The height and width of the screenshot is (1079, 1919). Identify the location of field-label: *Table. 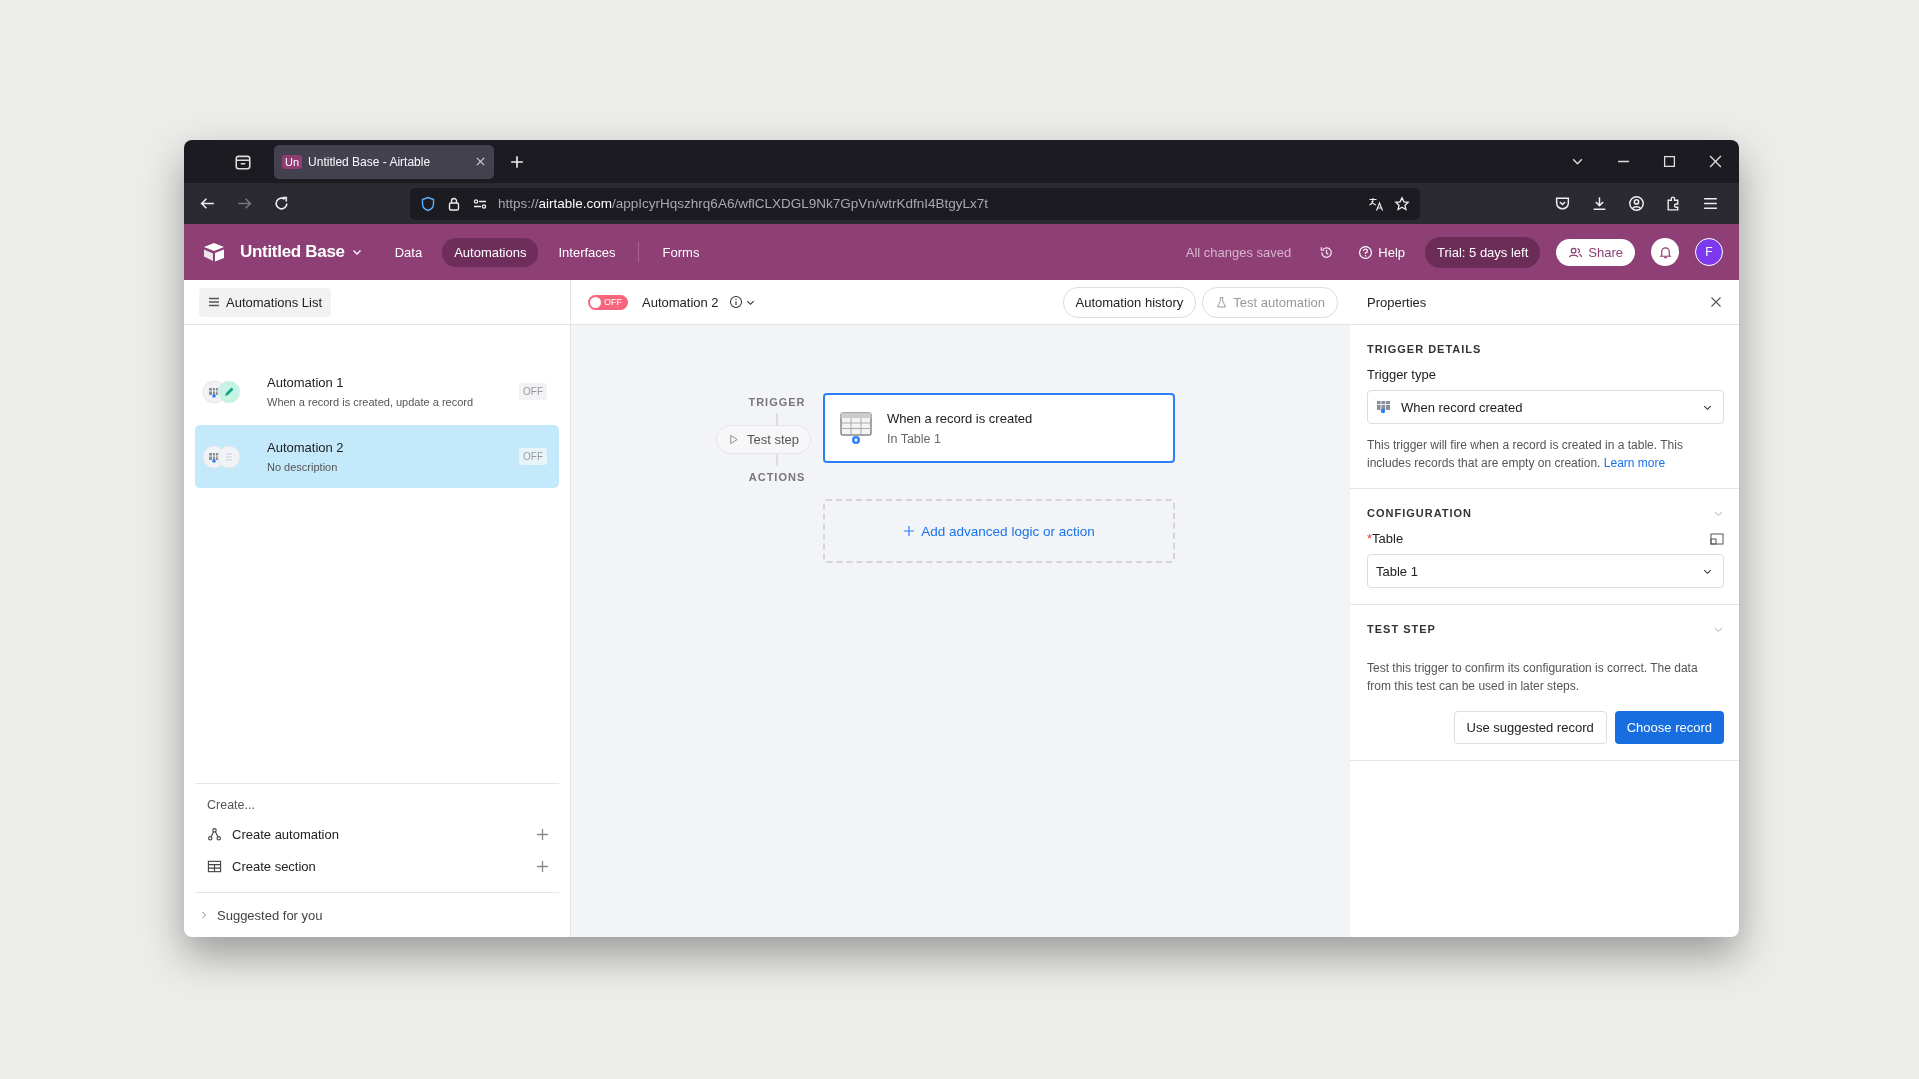
(1385, 538).